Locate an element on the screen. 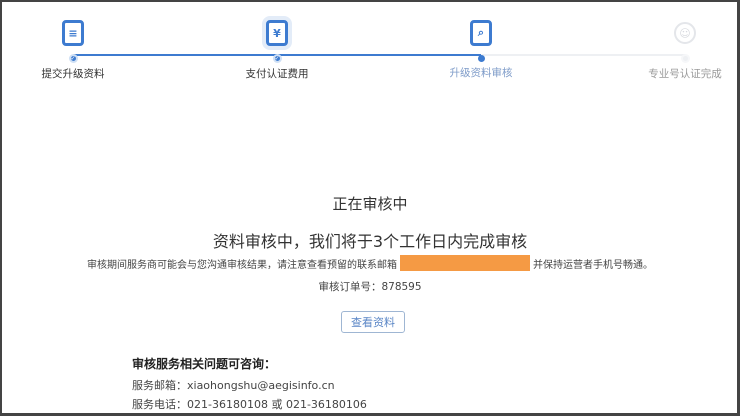 The width and height of the screenshot is (740, 416). notice-text: 审核期间服务商可能会与您沟通审核结果，请注意查看预留的联系邮箱 is located at coordinates (242, 265).